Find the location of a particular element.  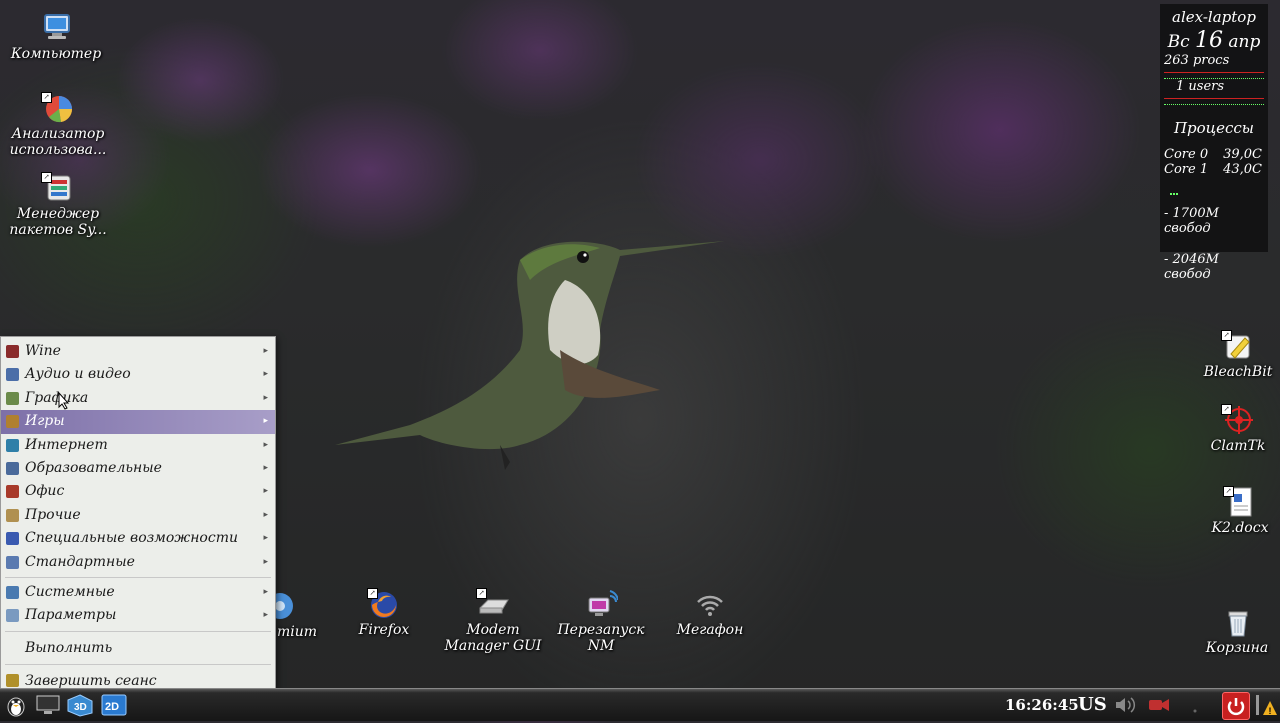

wine-icon is located at coordinates (12, 351).